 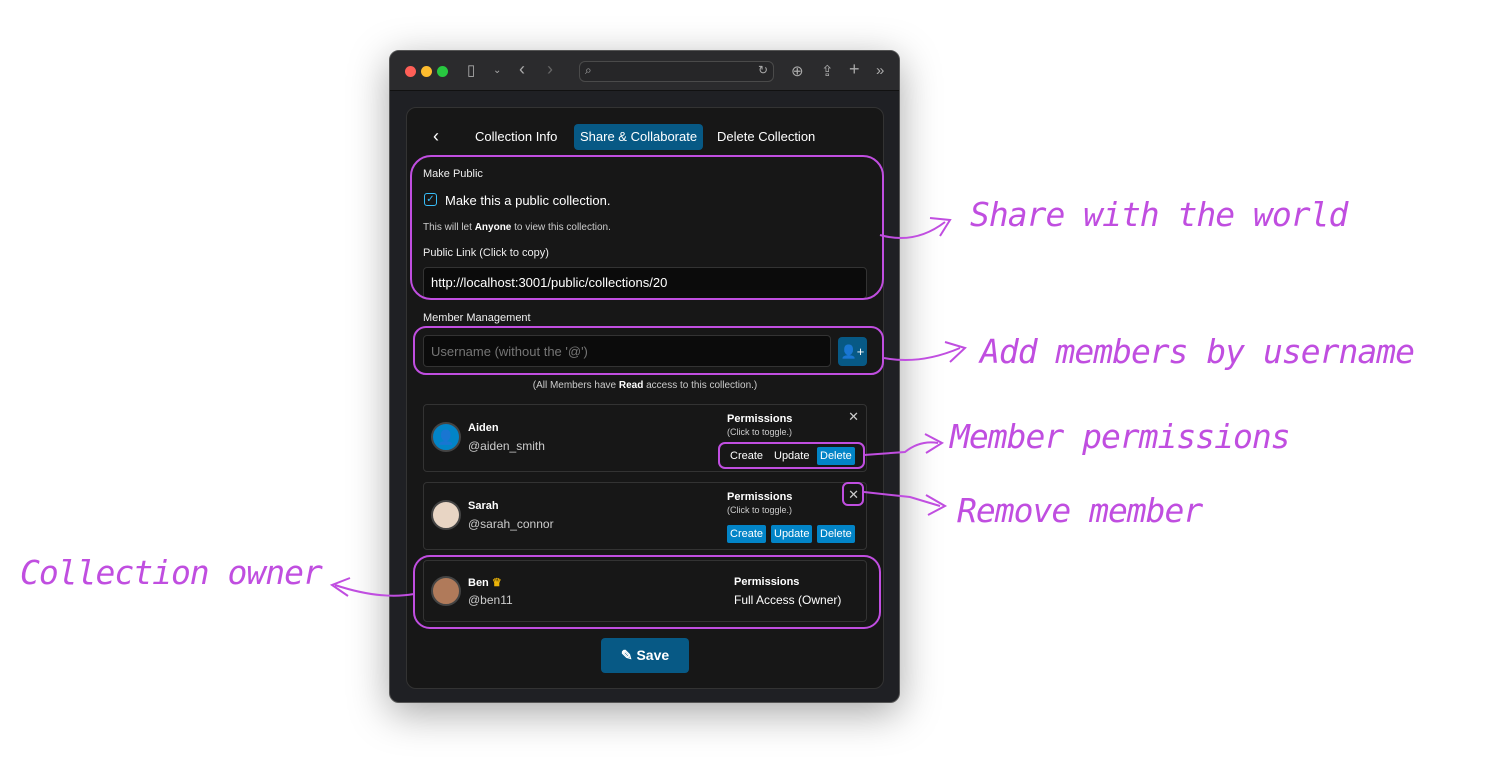 I want to click on public-checkbox-label: Make this a public collection., so click(x=527, y=200).